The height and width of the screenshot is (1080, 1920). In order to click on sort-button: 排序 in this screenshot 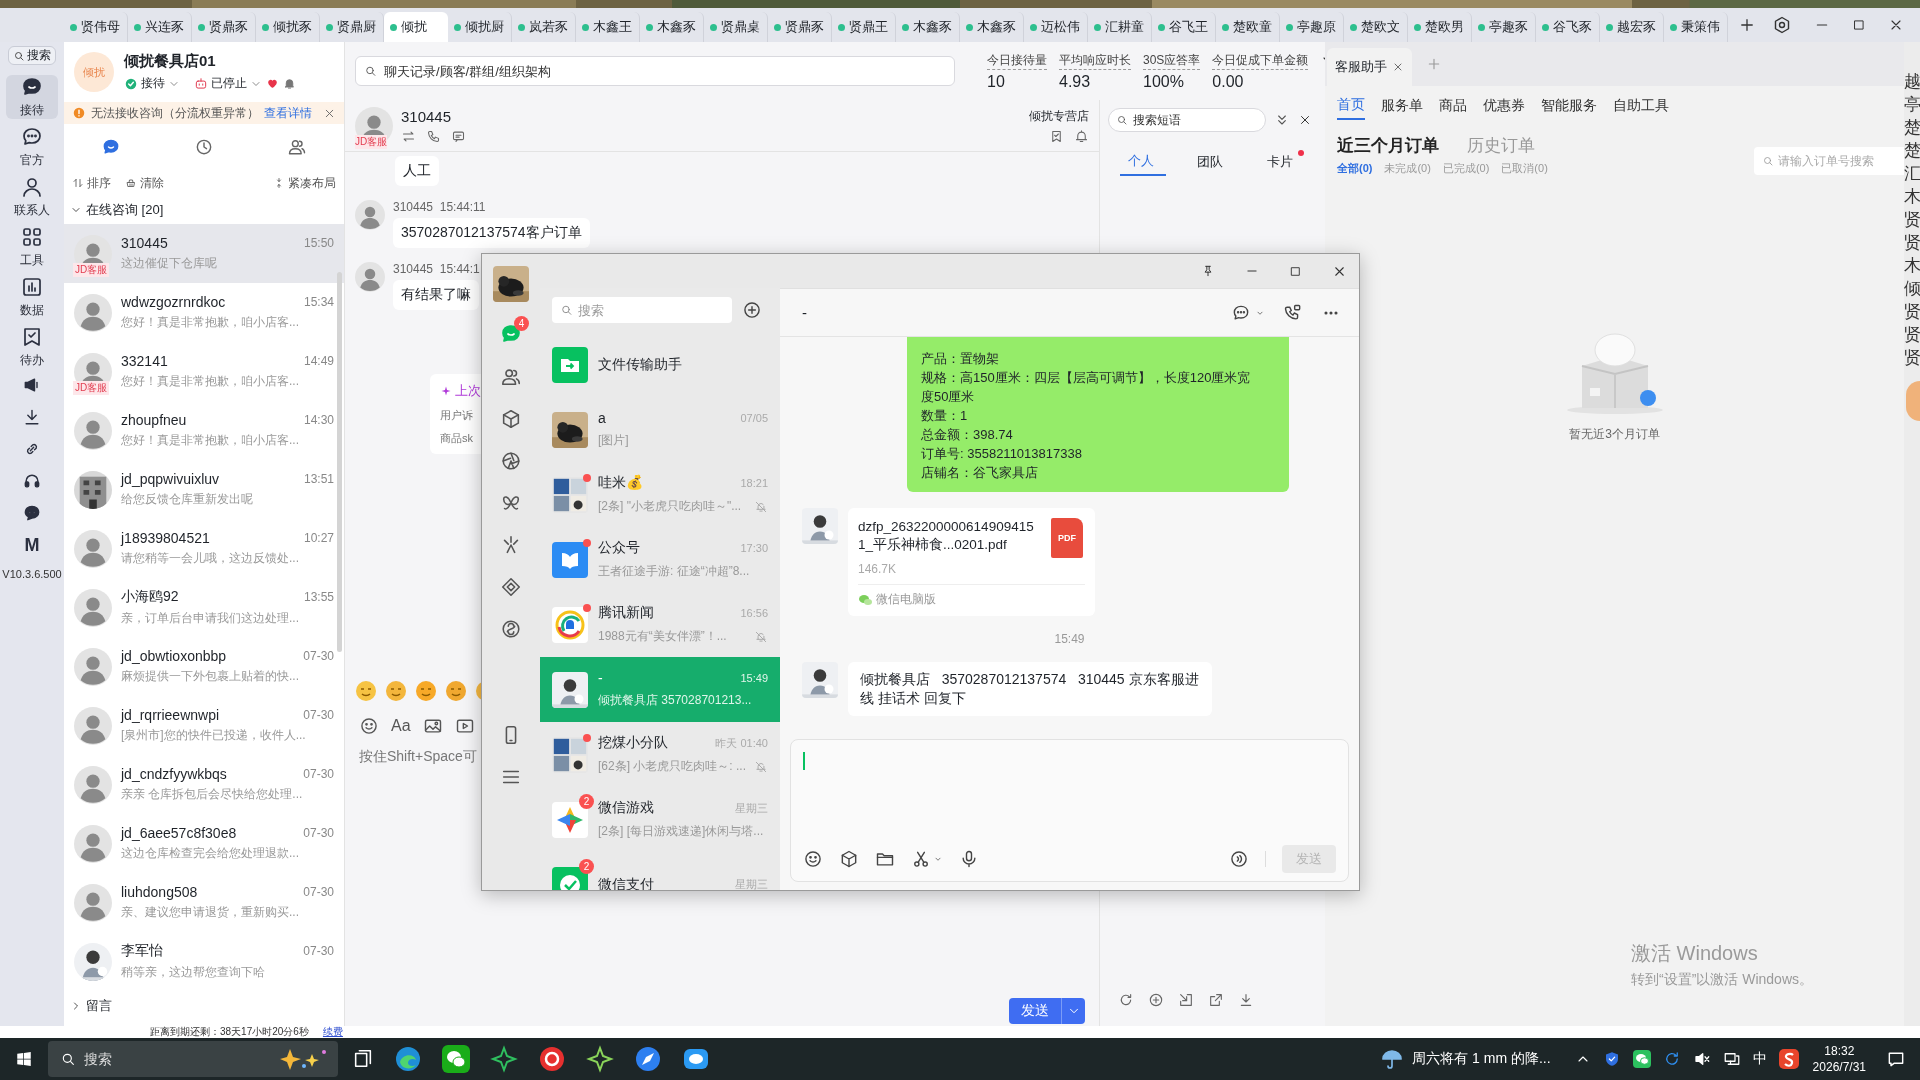, I will do `click(91, 183)`.